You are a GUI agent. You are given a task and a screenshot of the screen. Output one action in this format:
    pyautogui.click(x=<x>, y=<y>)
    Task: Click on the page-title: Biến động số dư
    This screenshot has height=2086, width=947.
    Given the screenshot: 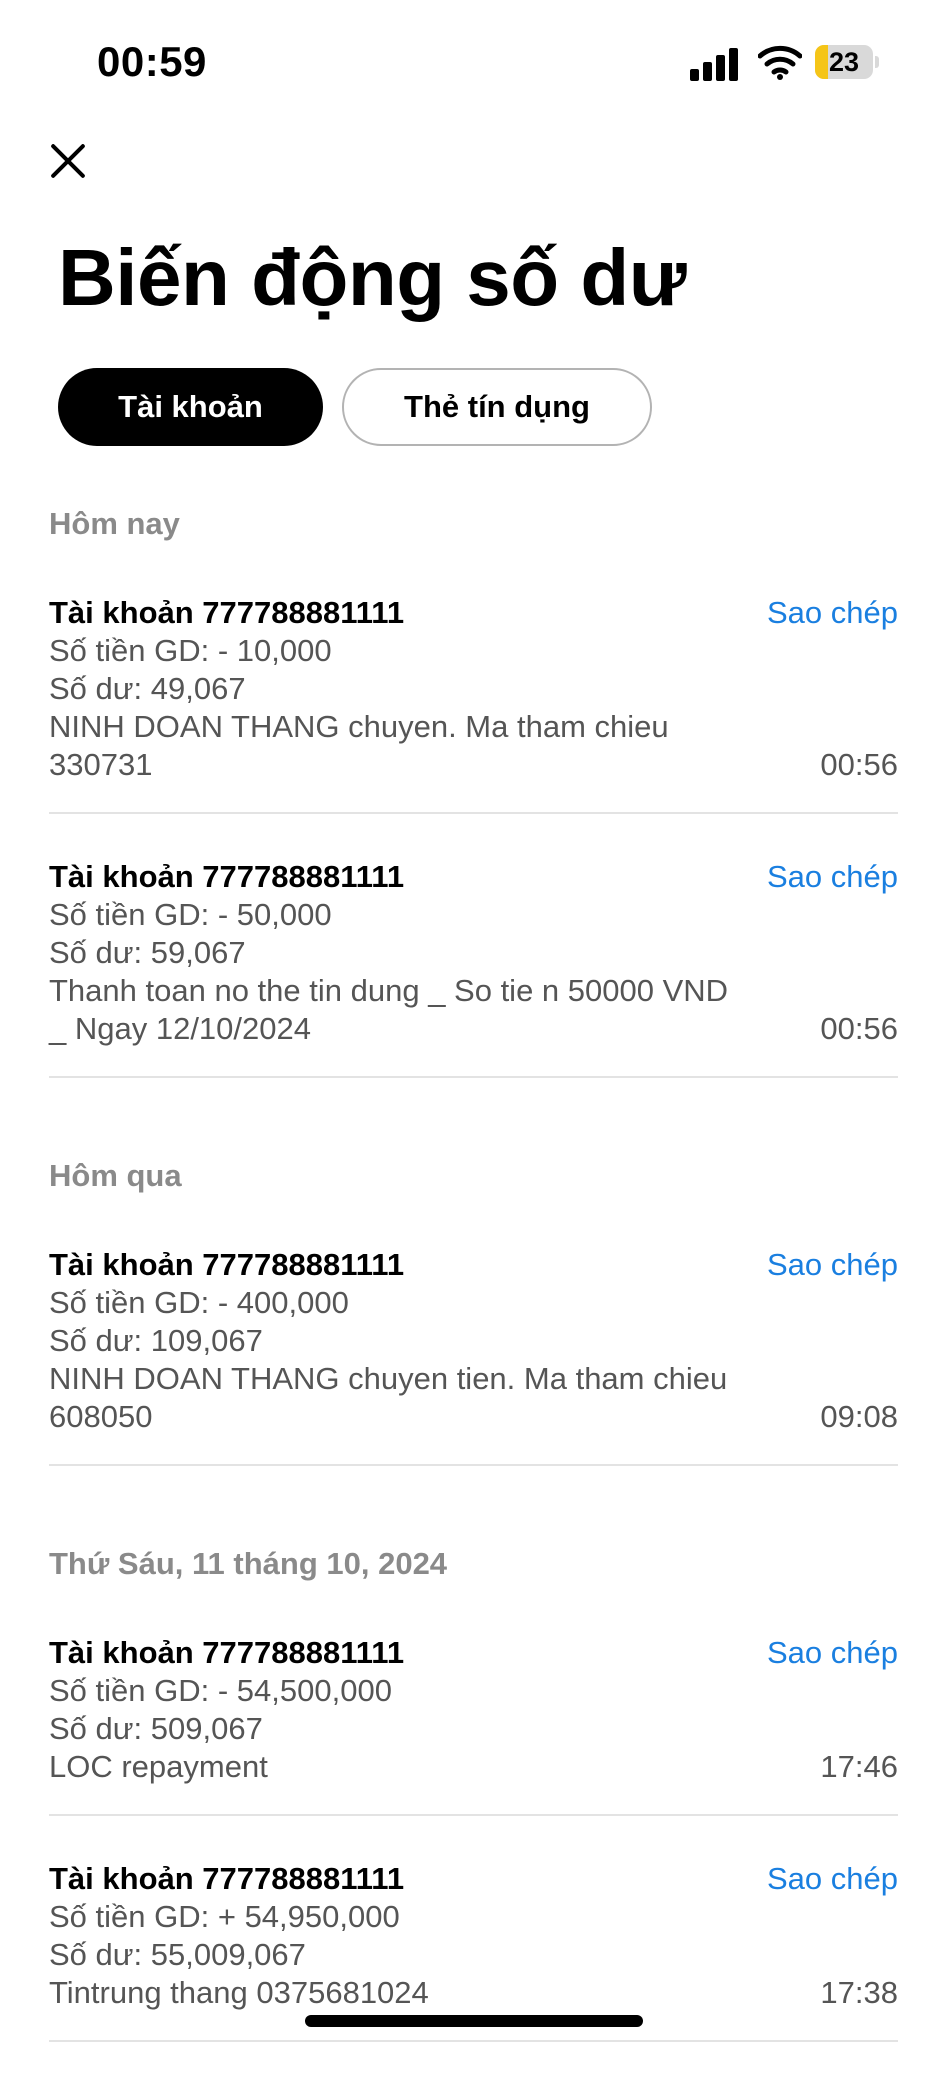 What is the action you would take?
    pyautogui.click(x=372, y=277)
    